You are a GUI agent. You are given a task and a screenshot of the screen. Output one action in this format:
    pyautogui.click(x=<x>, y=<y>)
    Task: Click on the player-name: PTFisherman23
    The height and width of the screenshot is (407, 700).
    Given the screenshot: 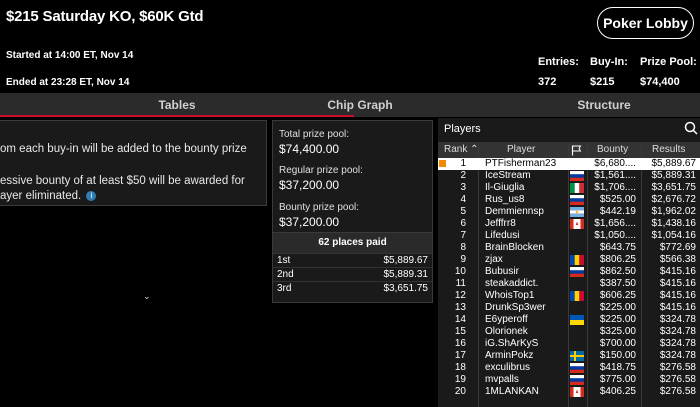 What is the action you would take?
    pyautogui.click(x=521, y=163)
    